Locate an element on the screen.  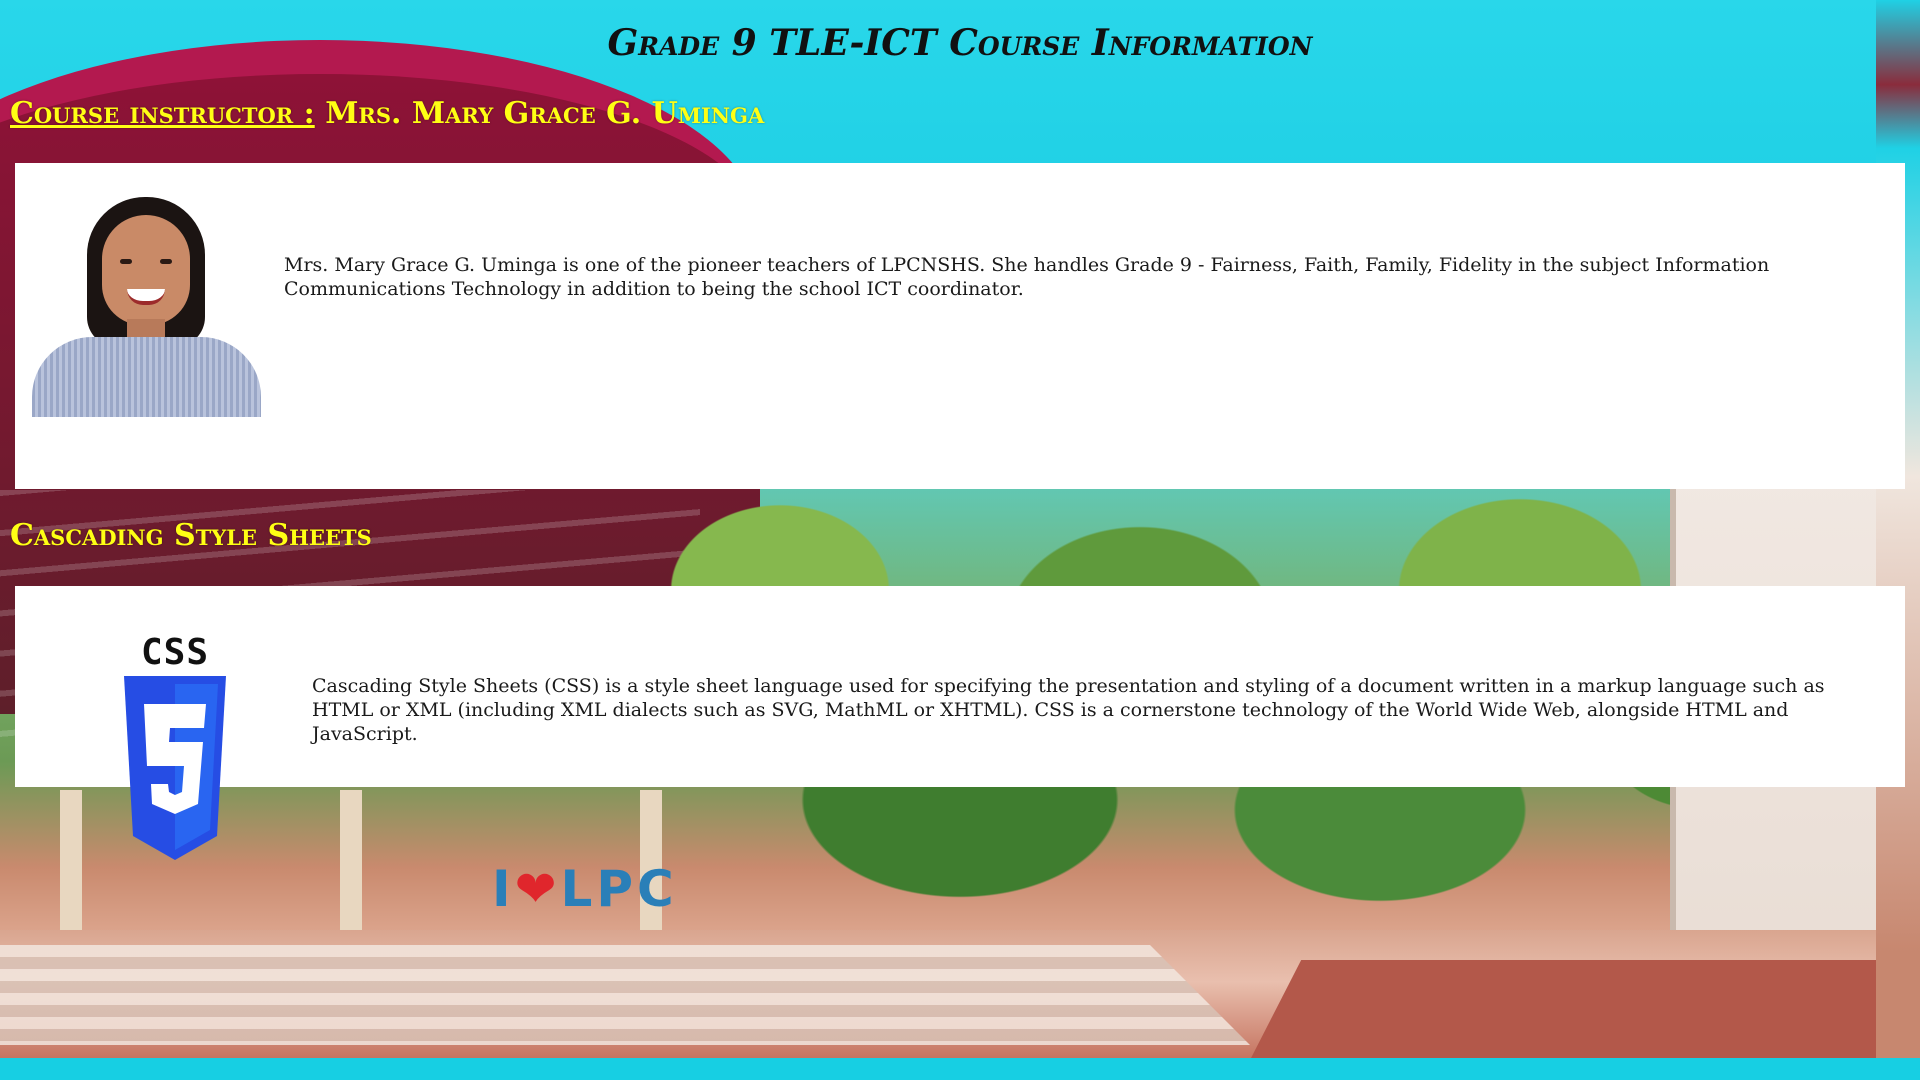
css3-shield-icon: 3 is located at coordinates (175, 768).